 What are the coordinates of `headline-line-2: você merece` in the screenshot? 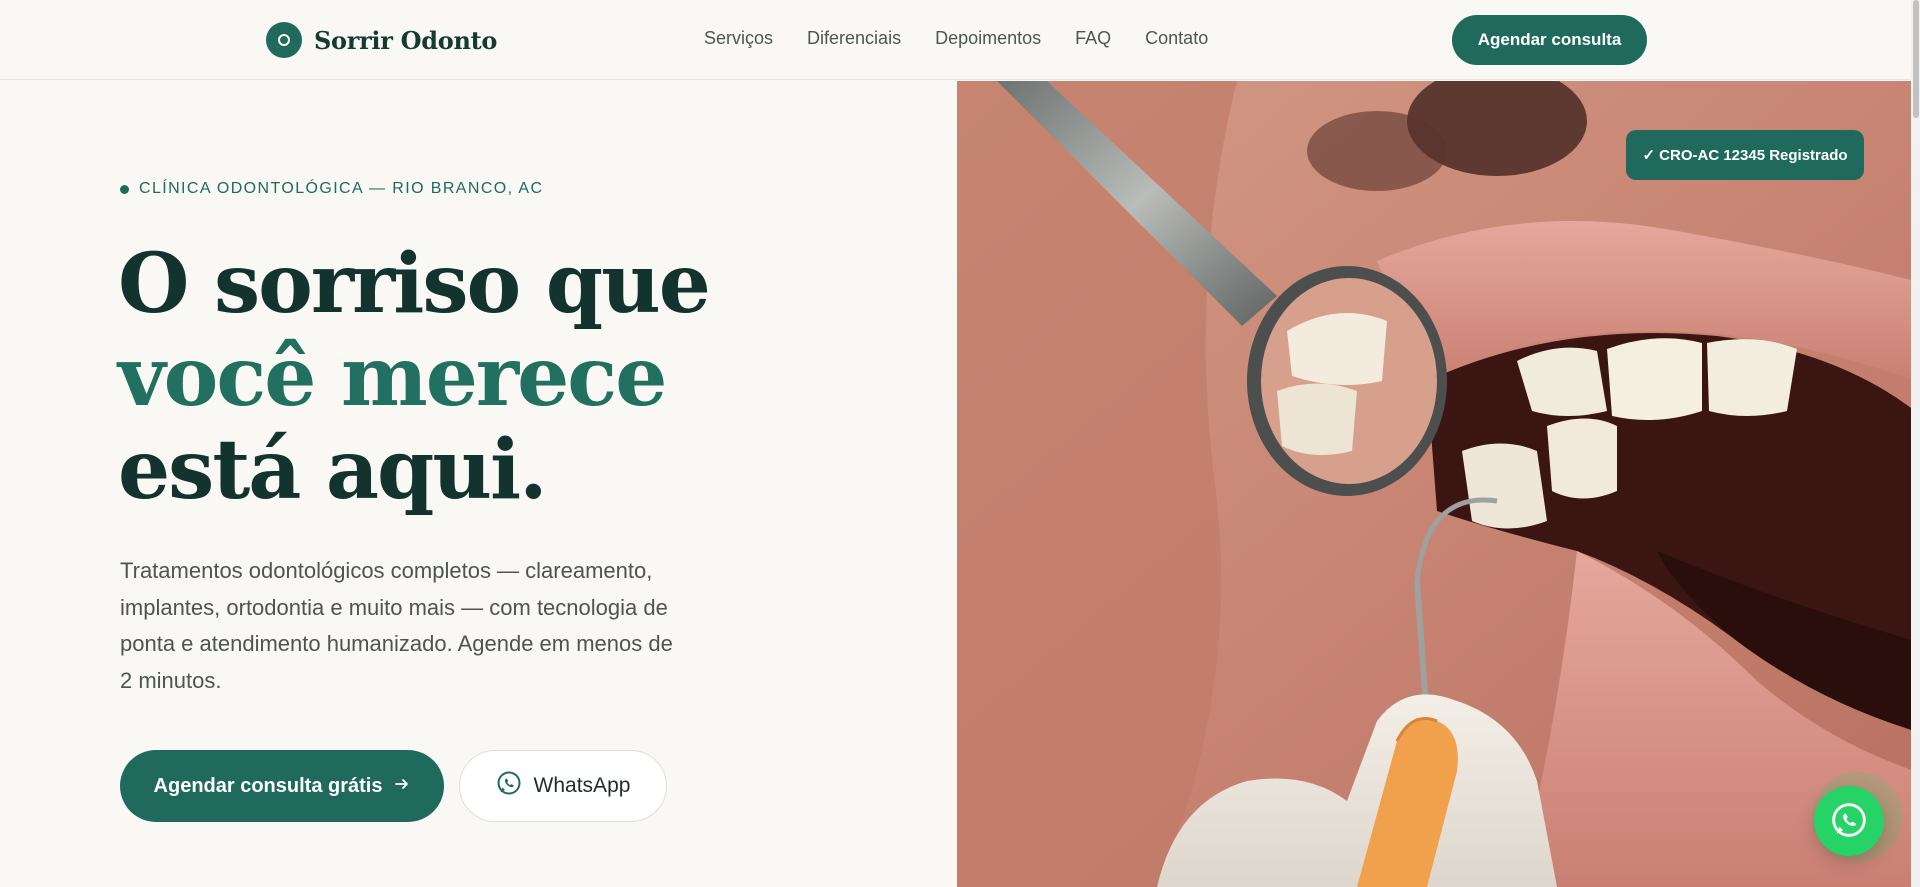 It's located at (392, 377).